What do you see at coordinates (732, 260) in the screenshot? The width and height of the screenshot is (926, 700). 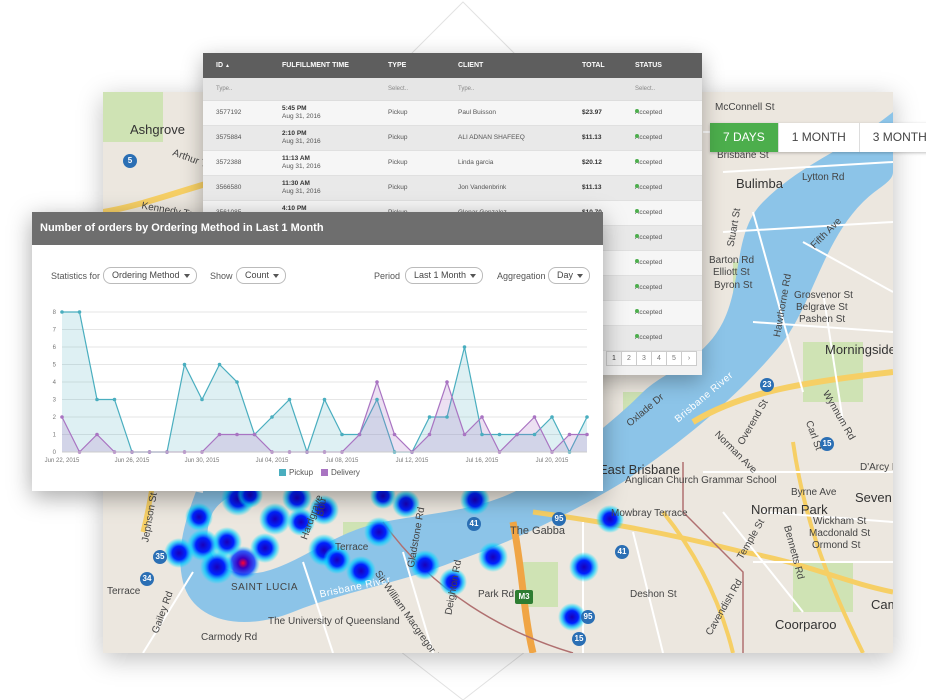 I see `map-street-label: Barton Rd` at bounding box center [732, 260].